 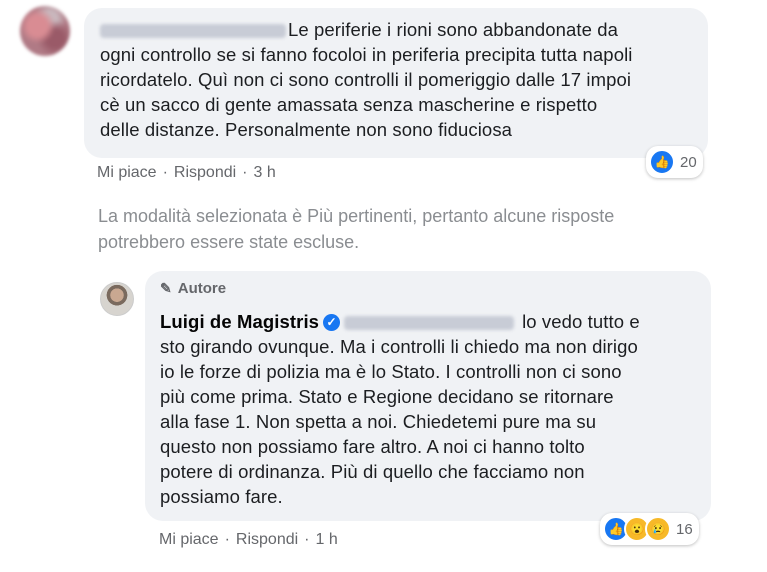 What do you see at coordinates (662, 162) in the screenshot?
I see `like-reaction-icon: 👍` at bounding box center [662, 162].